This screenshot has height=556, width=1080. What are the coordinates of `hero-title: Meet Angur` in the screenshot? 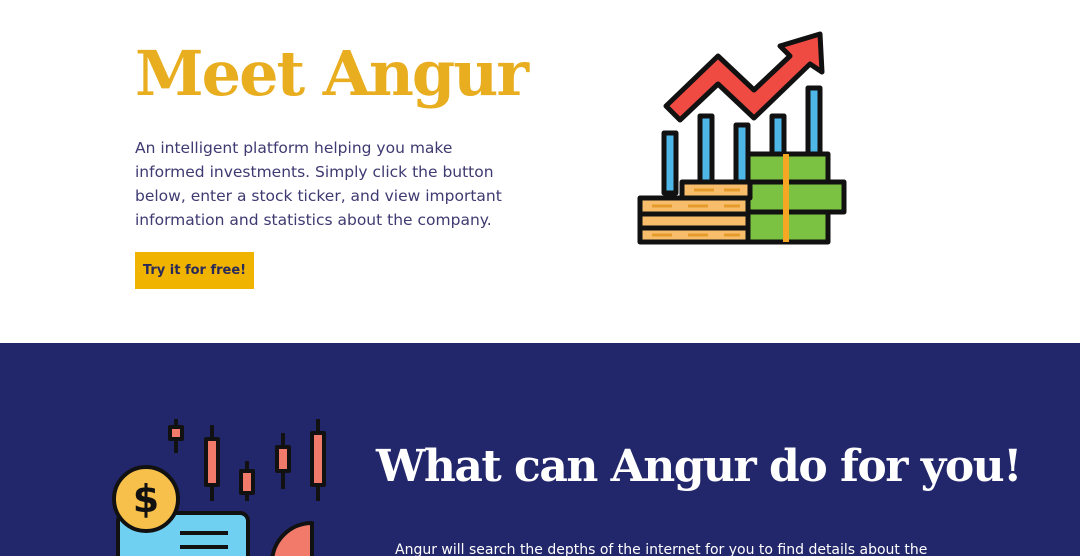 It's located at (332, 73).